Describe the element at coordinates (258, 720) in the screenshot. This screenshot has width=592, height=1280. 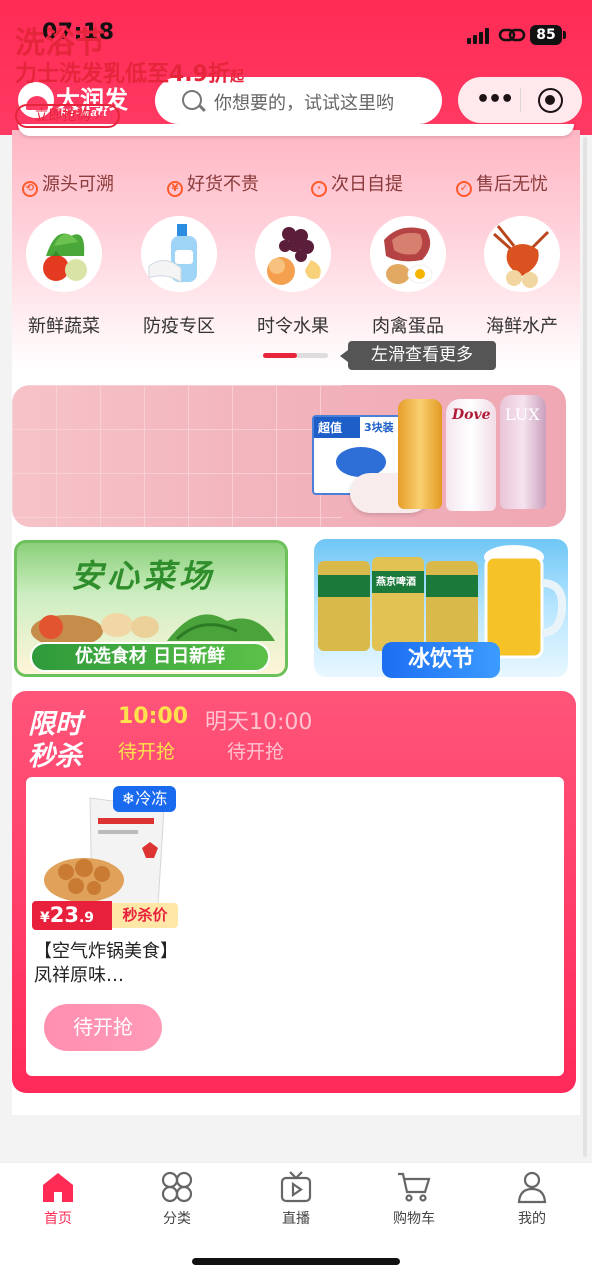
I see `slot-time-tomorrow: 明天10:00` at that location.